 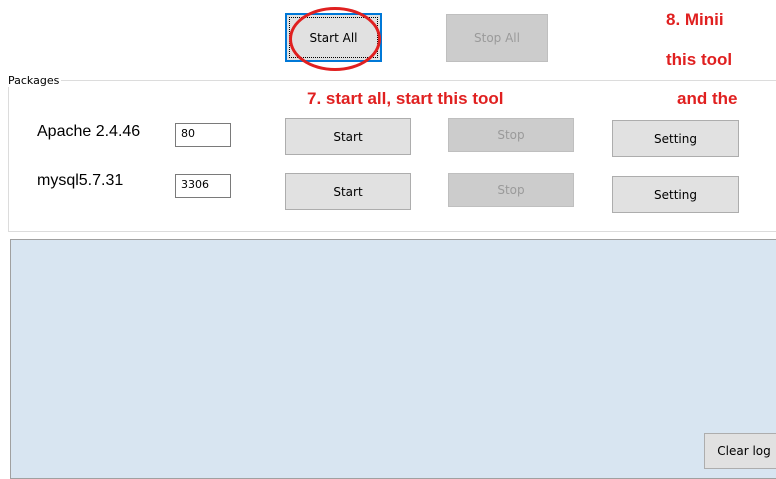 What do you see at coordinates (203, 186) in the screenshot?
I see `mysql-port-input: 3306` at bounding box center [203, 186].